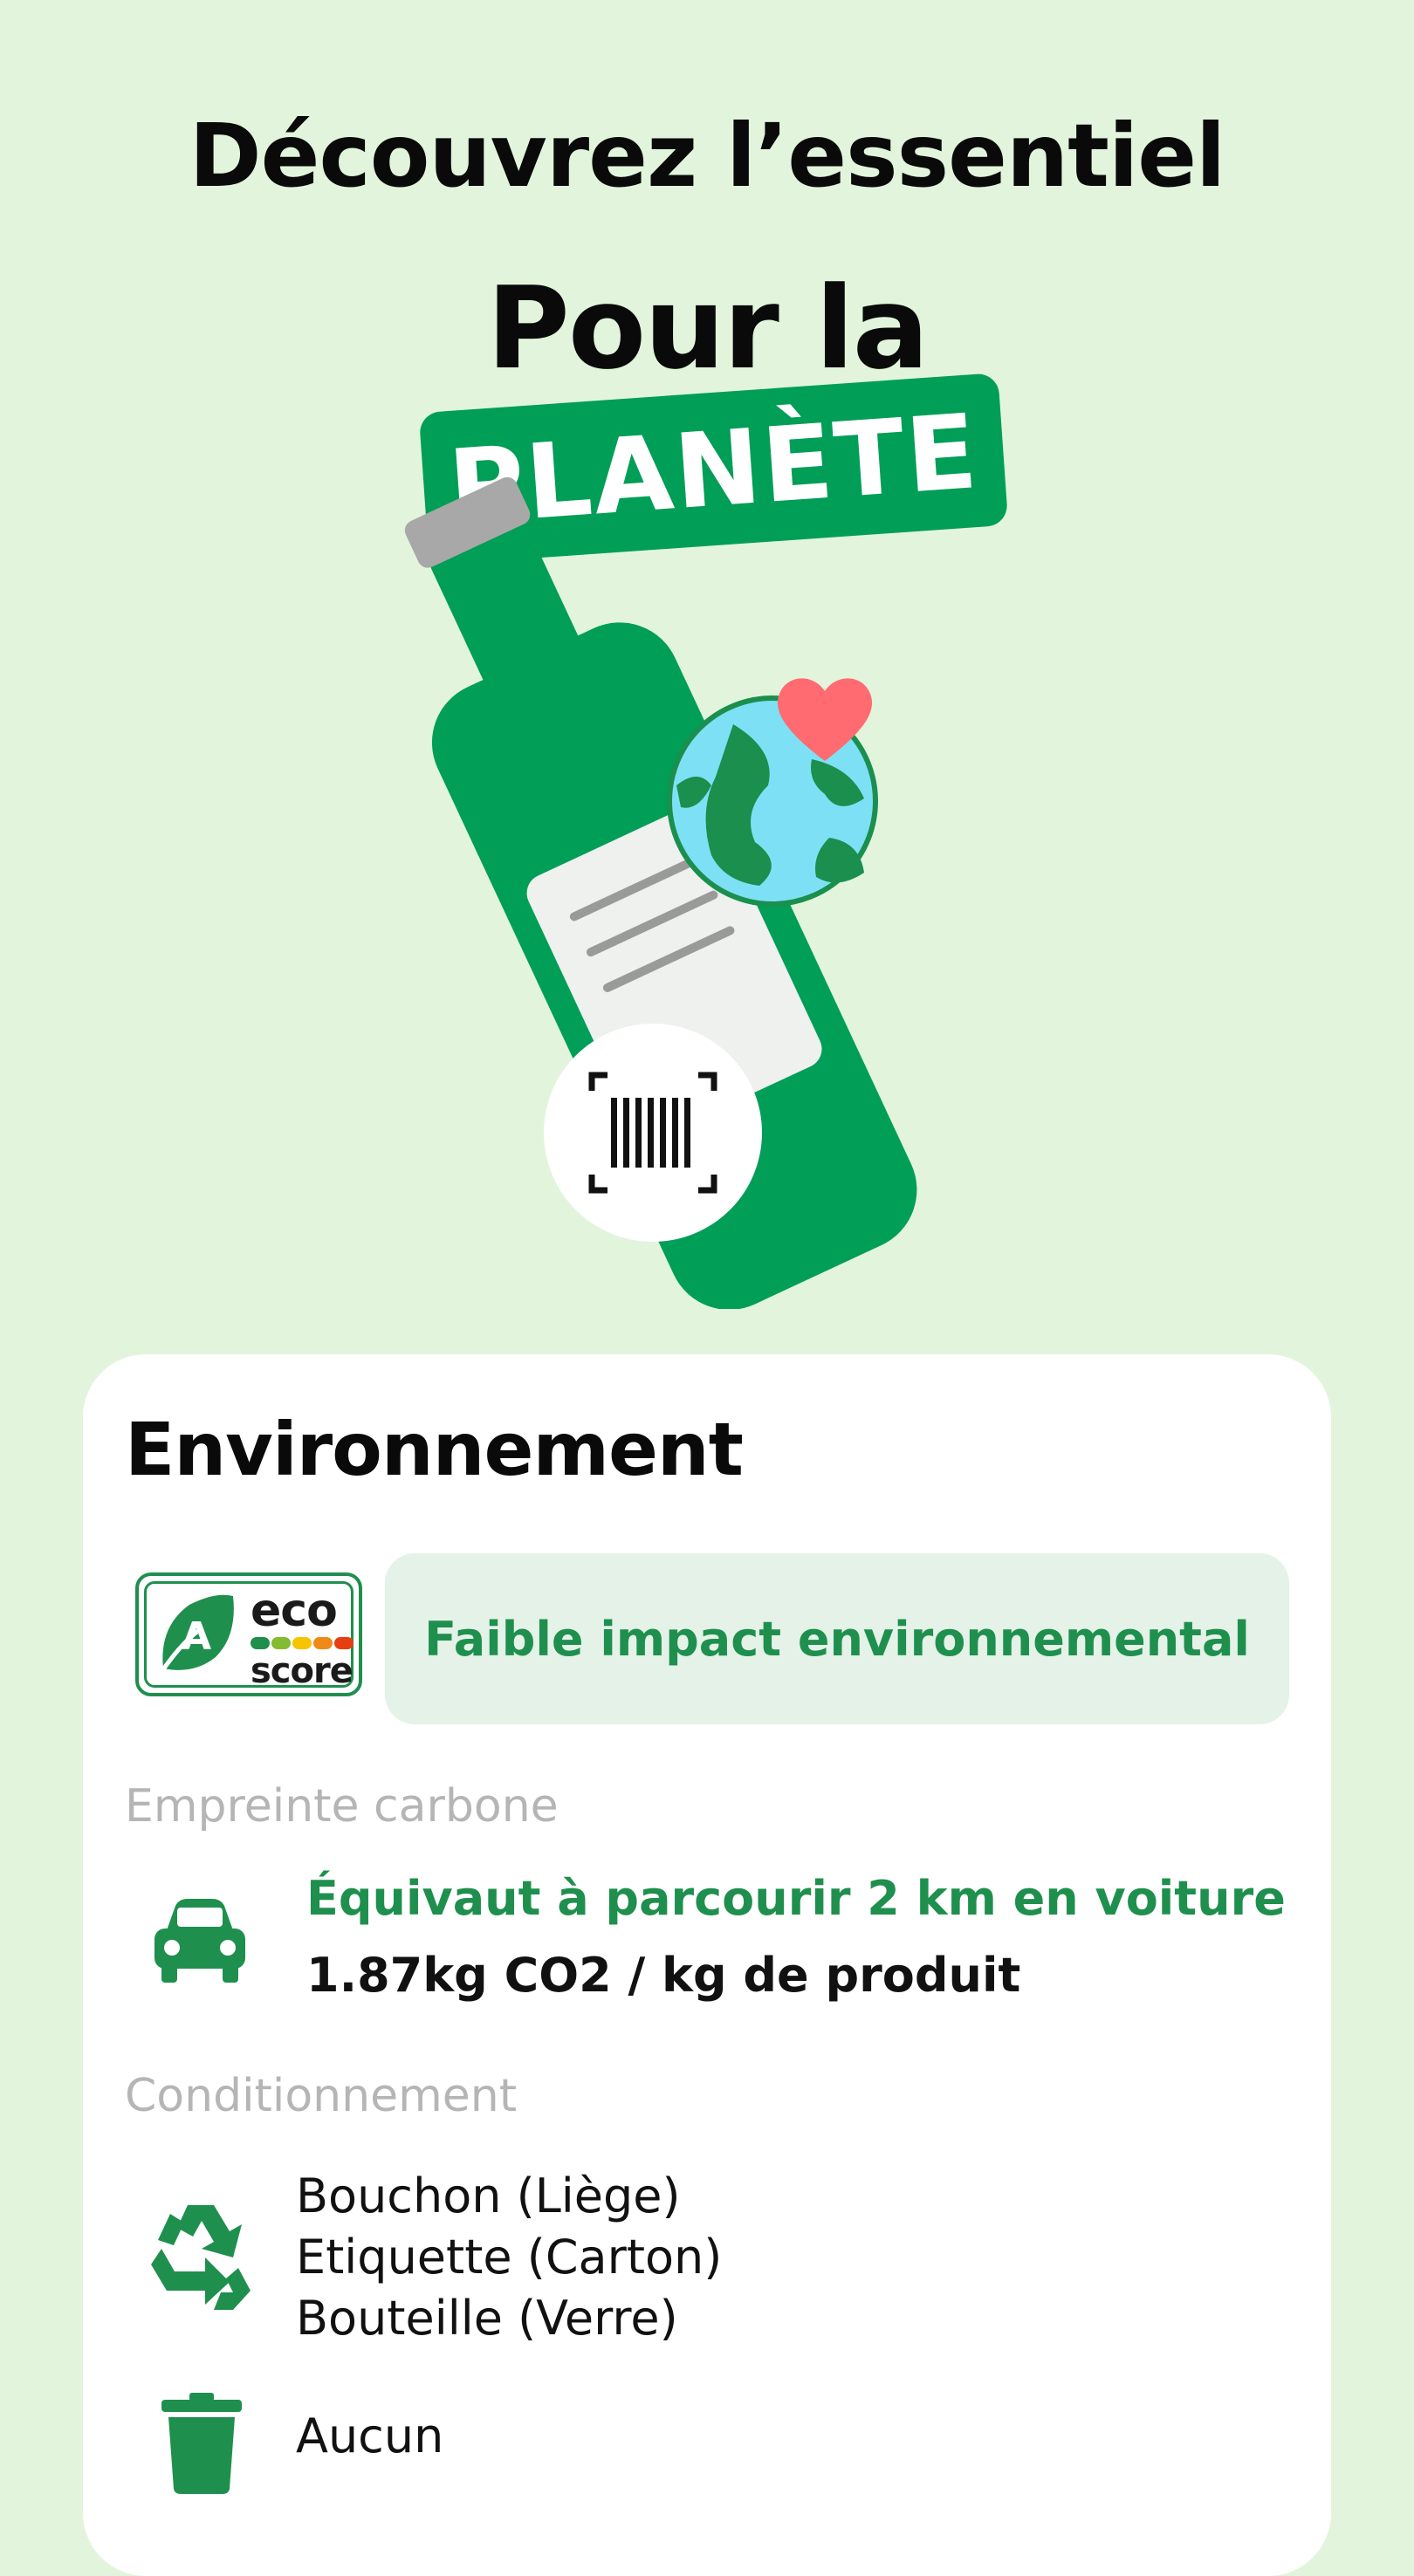 The height and width of the screenshot is (2576, 1414). What do you see at coordinates (837, 1639) in the screenshot?
I see `impact-label: Faible impact environnemental` at bounding box center [837, 1639].